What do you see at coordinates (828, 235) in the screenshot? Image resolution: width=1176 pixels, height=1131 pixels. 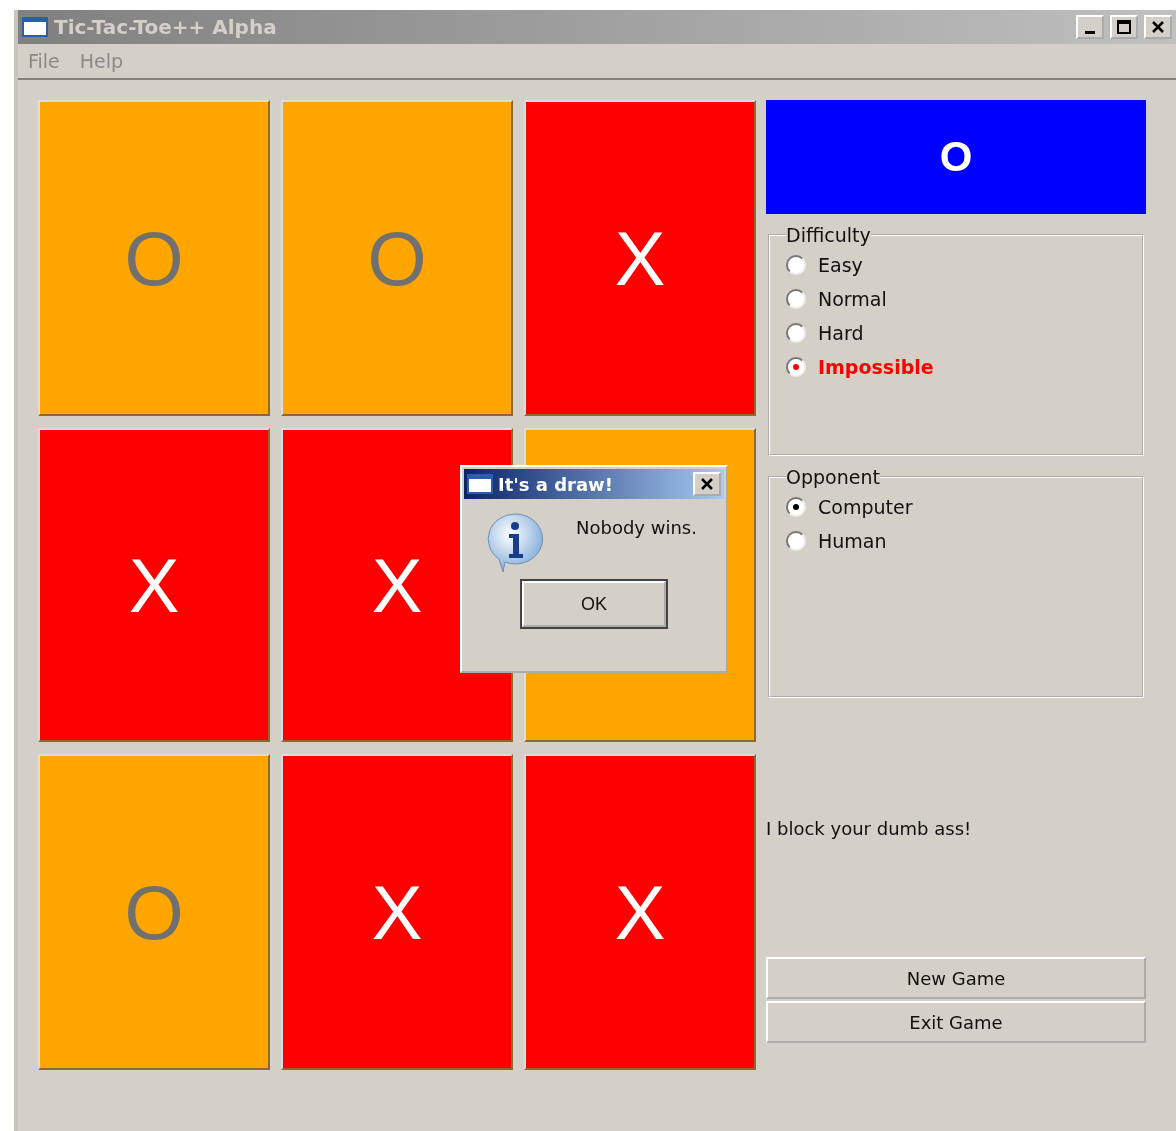 I see `group-title: Difficulty` at bounding box center [828, 235].